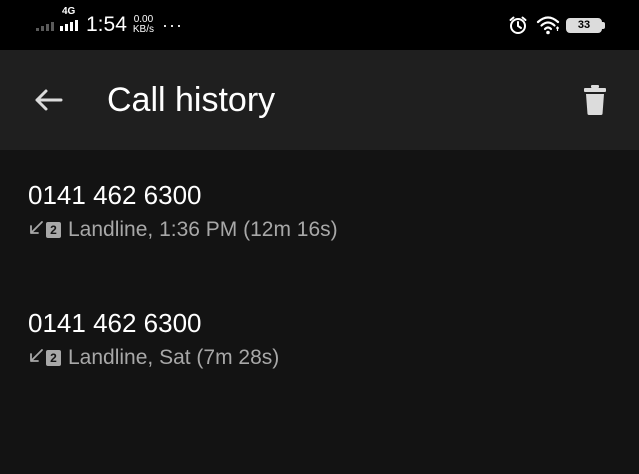  I want to click on network-speed-unit: KB/s, so click(143, 29).